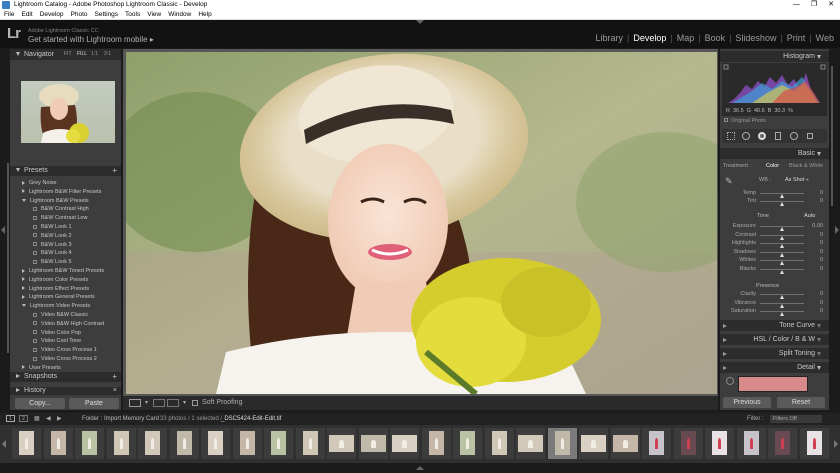 The image size is (840, 473). What do you see at coordinates (52, 245) in the screenshot?
I see `preset-item: B&W Look 3` at bounding box center [52, 245].